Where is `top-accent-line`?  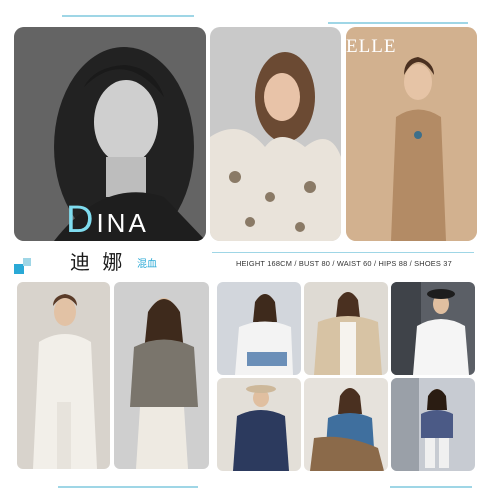
top-accent-line is located at coordinates (128, 16).